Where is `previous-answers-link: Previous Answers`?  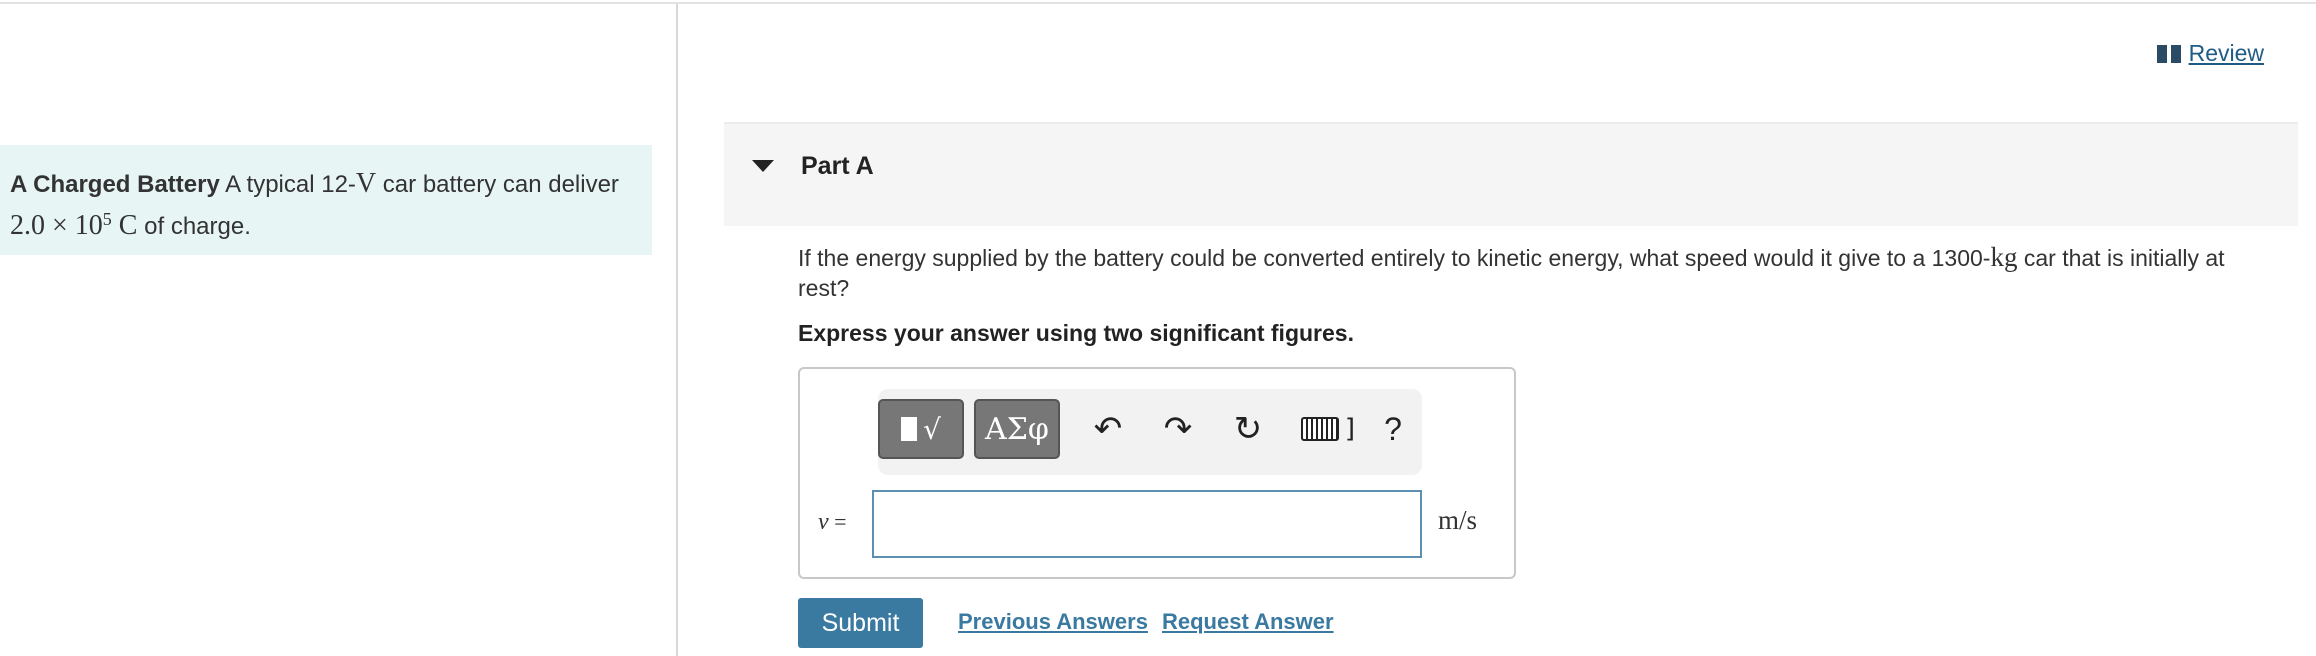 previous-answers-link: Previous Answers is located at coordinates (1053, 622).